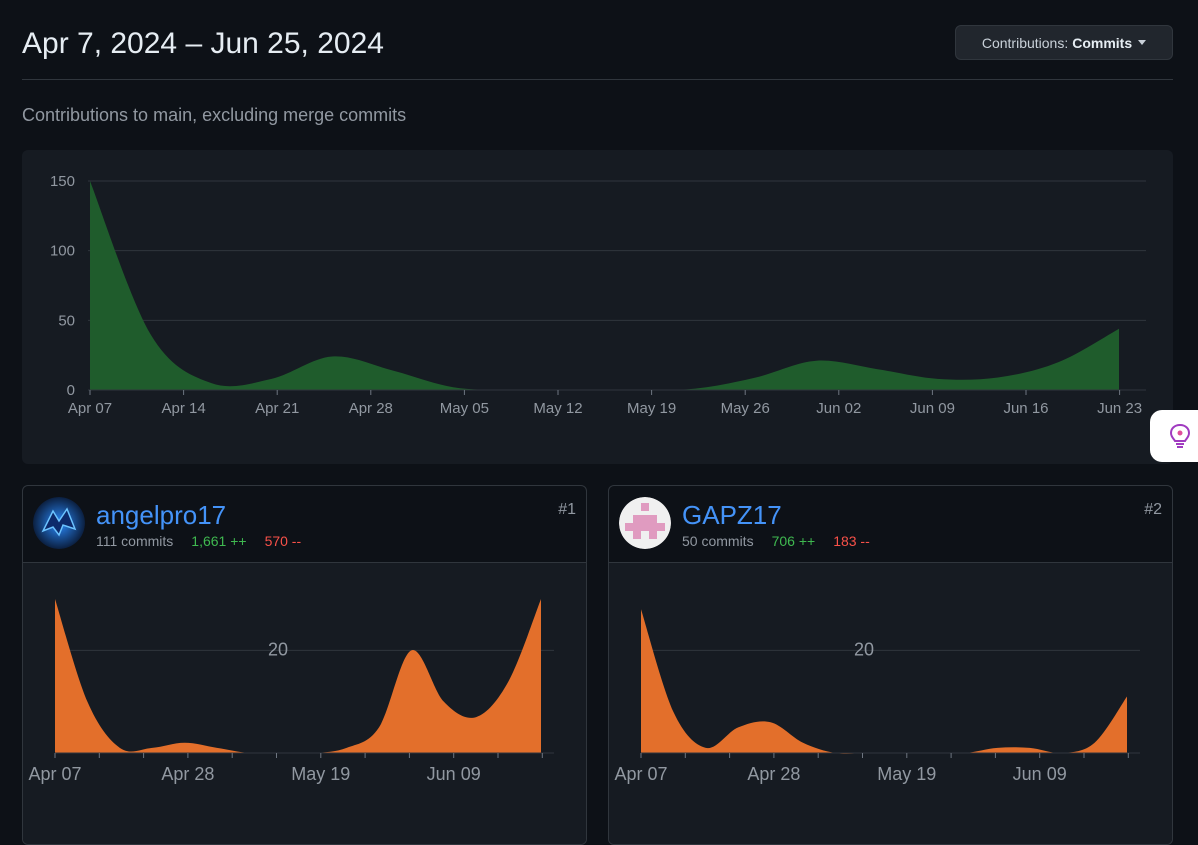 This screenshot has height=845, width=1198. I want to click on caret-down-icon, so click(1142, 42).